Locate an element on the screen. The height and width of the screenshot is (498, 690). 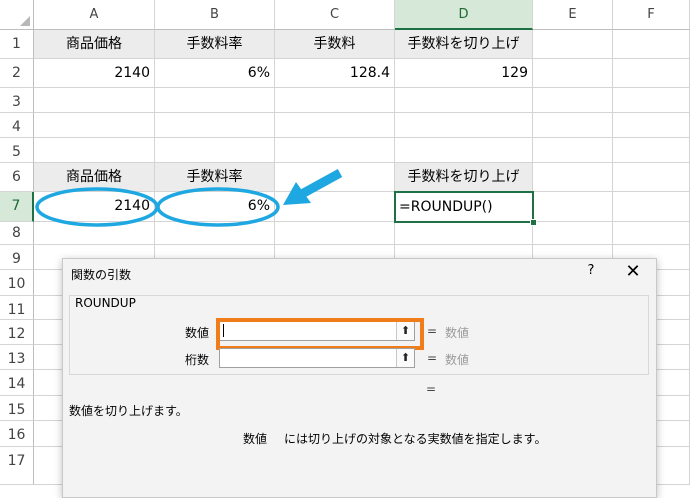
function-name: ROUNDUP is located at coordinates (105, 303).